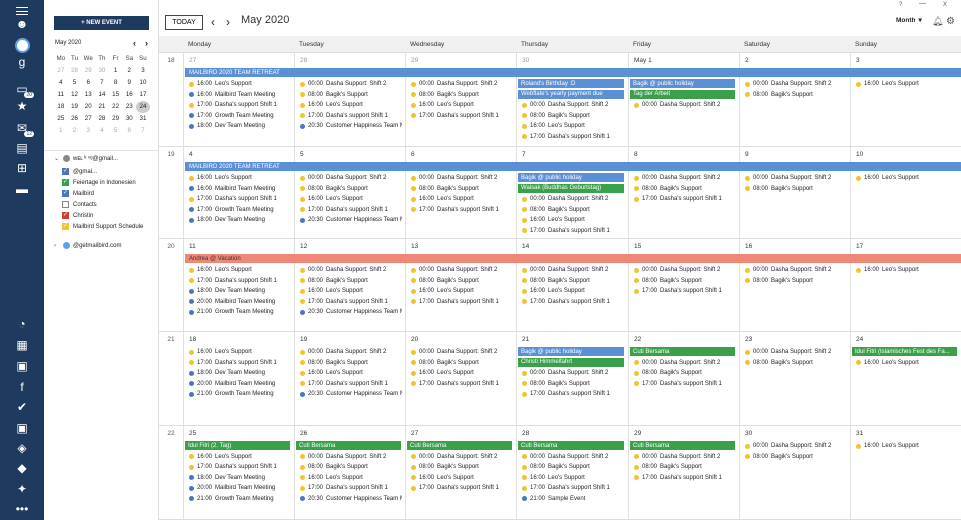  What do you see at coordinates (905, 192) in the screenshot?
I see `day-cell: 10 16:00 Leo's Support` at bounding box center [905, 192].